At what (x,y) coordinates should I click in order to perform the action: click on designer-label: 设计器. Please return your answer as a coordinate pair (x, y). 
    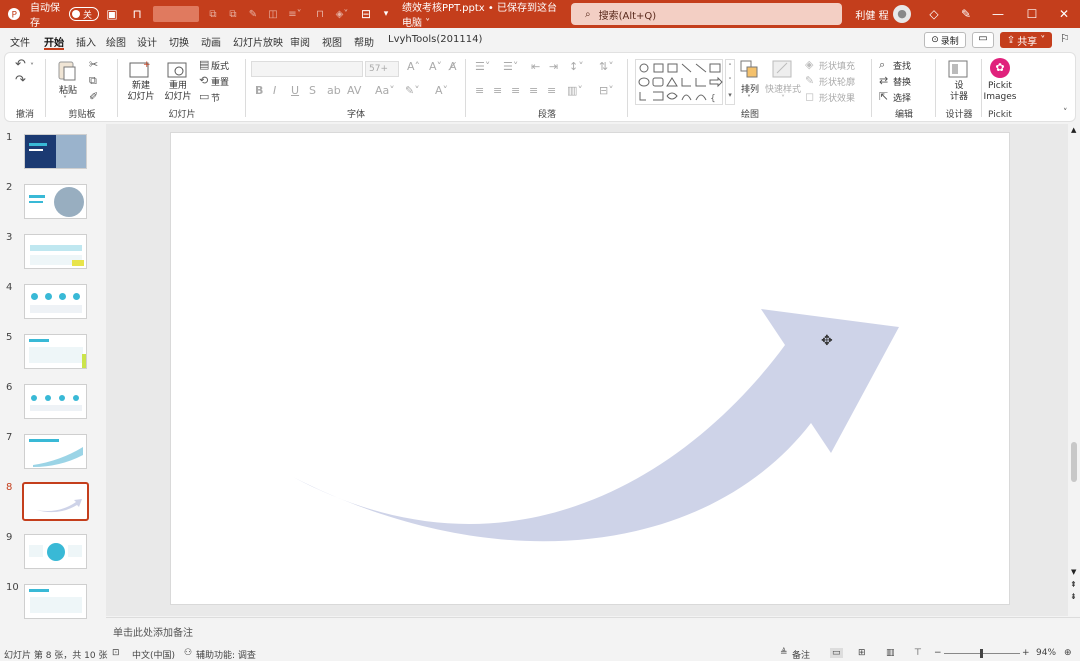
    Looking at the image, I should click on (959, 92).